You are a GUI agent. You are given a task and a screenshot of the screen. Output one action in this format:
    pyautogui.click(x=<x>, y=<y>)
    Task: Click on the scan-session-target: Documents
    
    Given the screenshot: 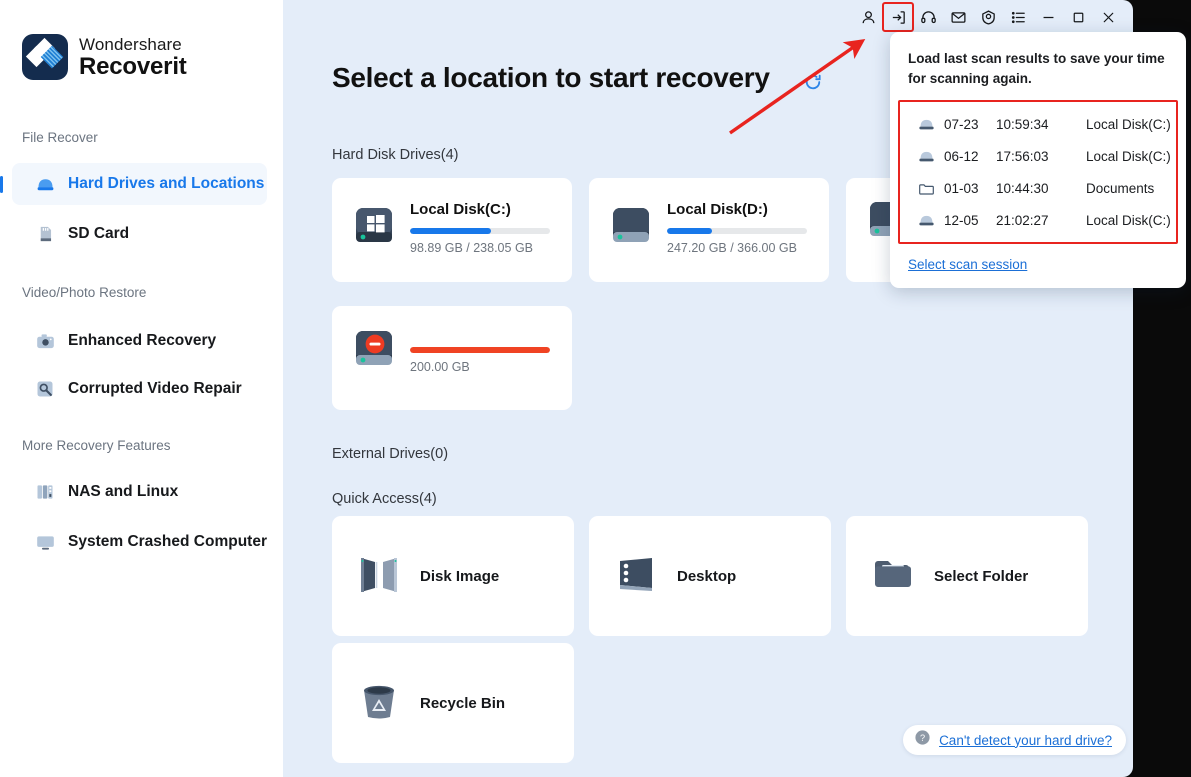 What is the action you would take?
    pyautogui.click(x=1120, y=188)
    